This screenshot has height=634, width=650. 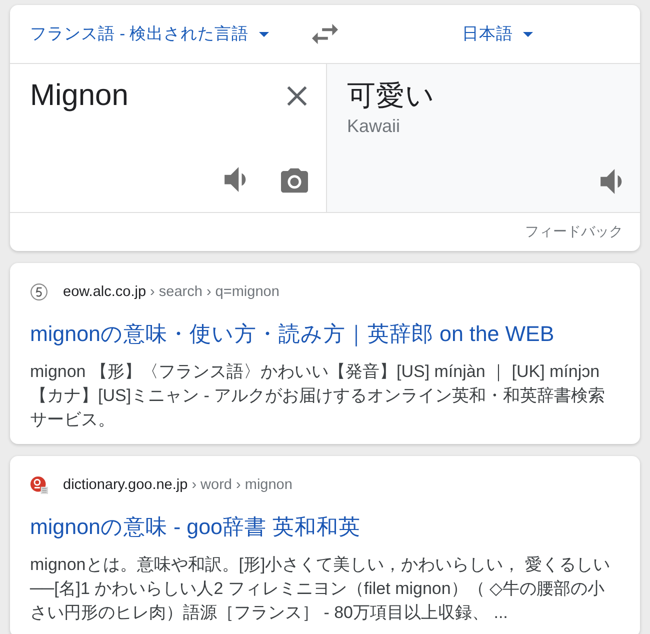 I want to click on close-icon, so click(x=297, y=96).